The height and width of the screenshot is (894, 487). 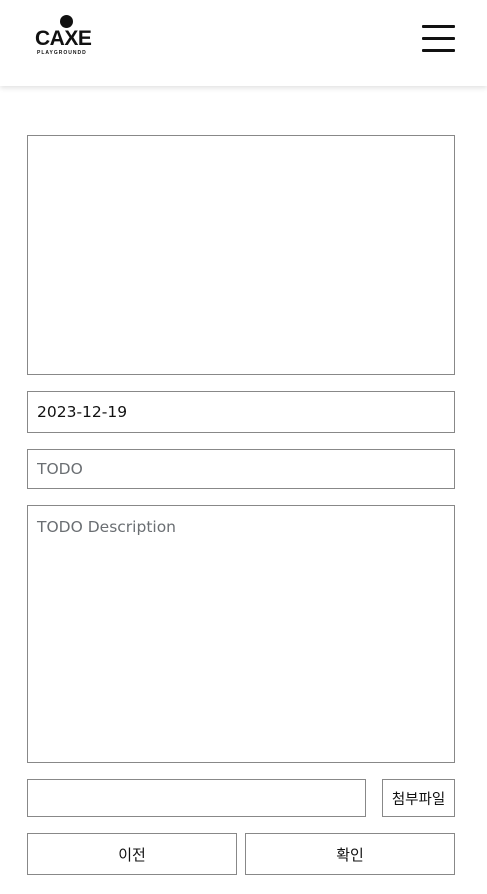 What do you see at coordinates (196, 798) in the screenshot?
I see `attachment-filename-field` at bounding box center [196, 798].